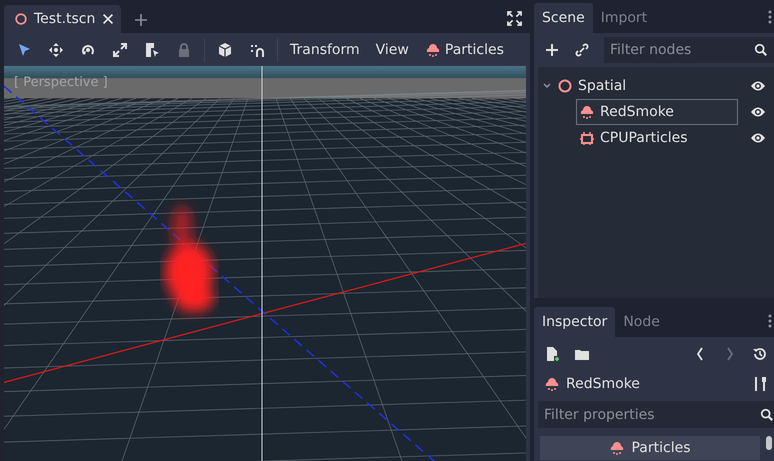  What do you see at coordinates (760, 354) in the screenshot?
I see `history-icon` at bounding box center [760, 354].